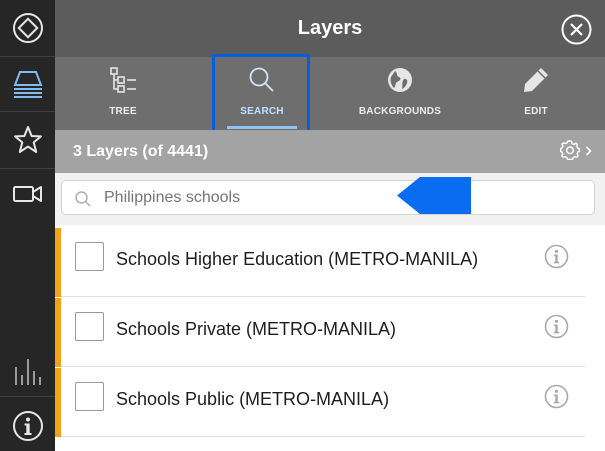 The width and height of the screenshot is (605, 451). I want to click on search-box, so click(328, 197).